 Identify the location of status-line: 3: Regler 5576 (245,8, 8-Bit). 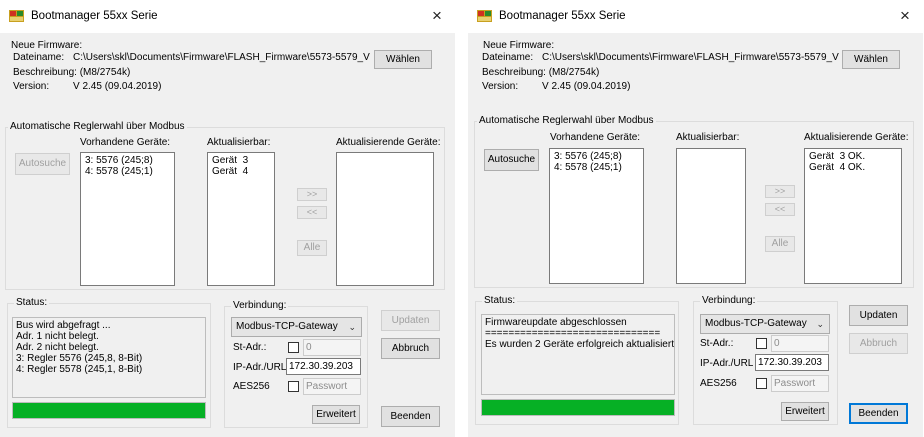
(79, 358).